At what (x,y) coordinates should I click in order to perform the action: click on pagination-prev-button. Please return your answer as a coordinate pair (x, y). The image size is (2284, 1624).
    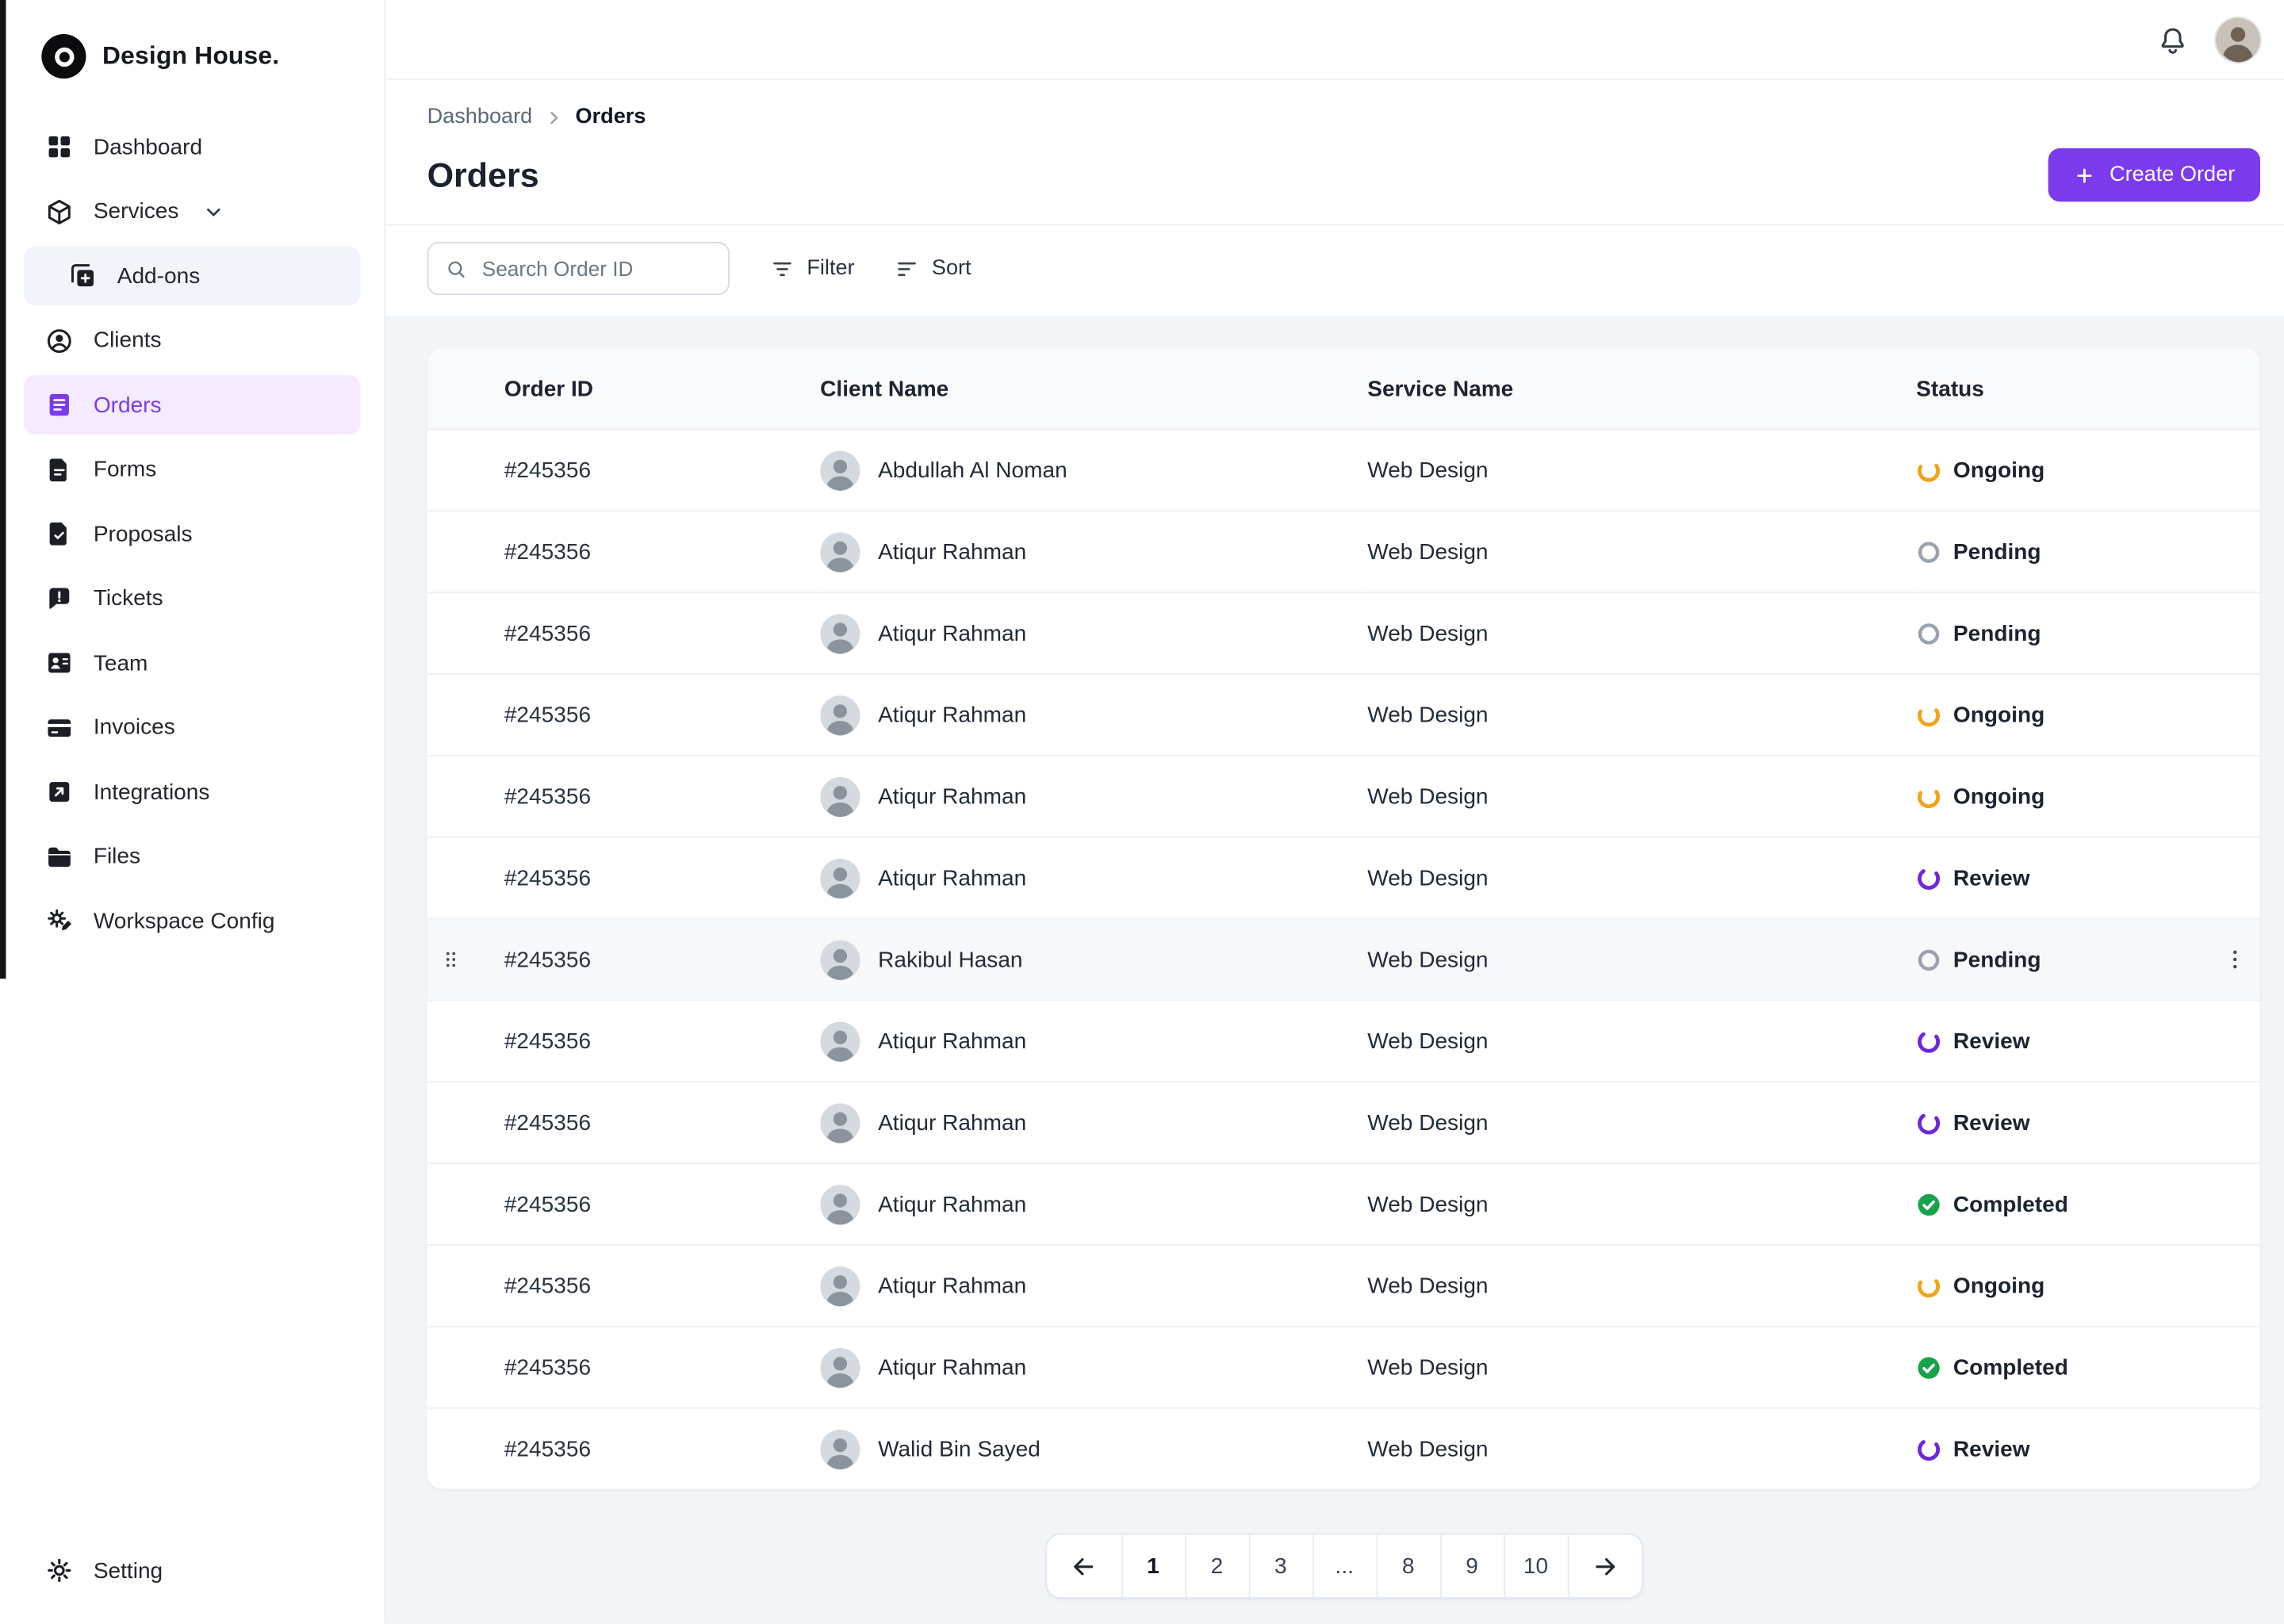
    Looking at the image, I should click on (1083, 1566).